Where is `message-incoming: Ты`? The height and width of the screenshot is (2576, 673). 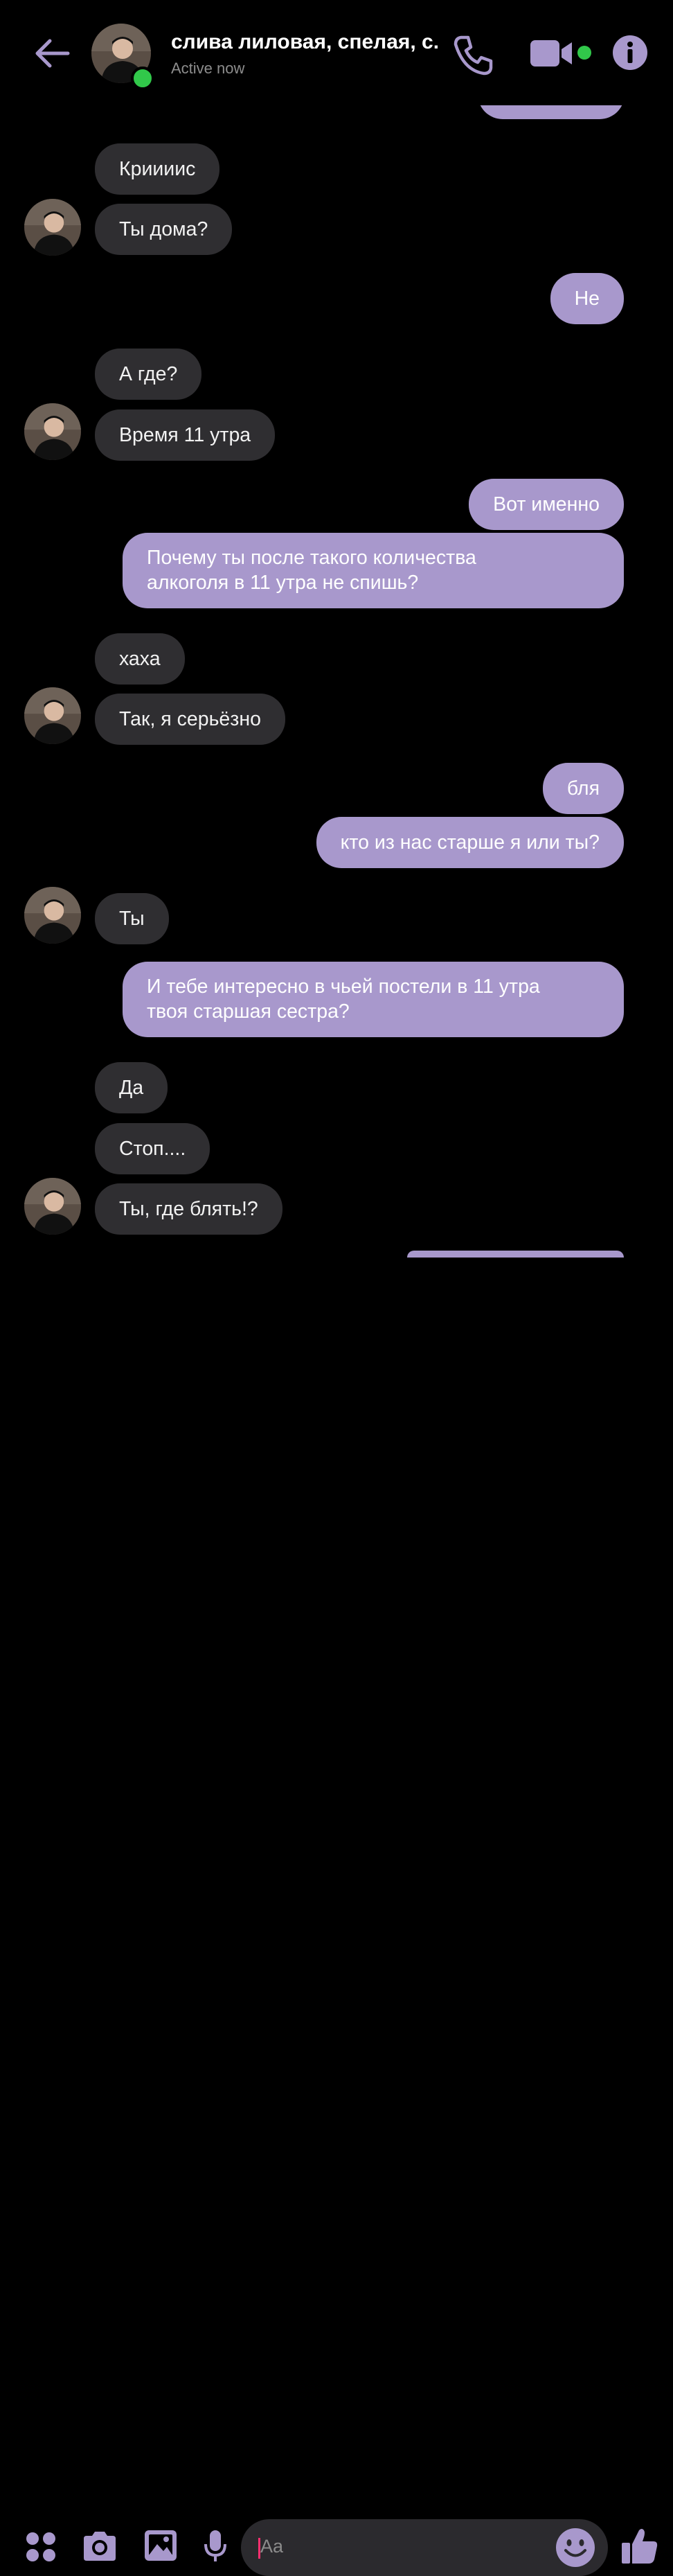
message-incoming: Ты is located at coordinates (132, 918).